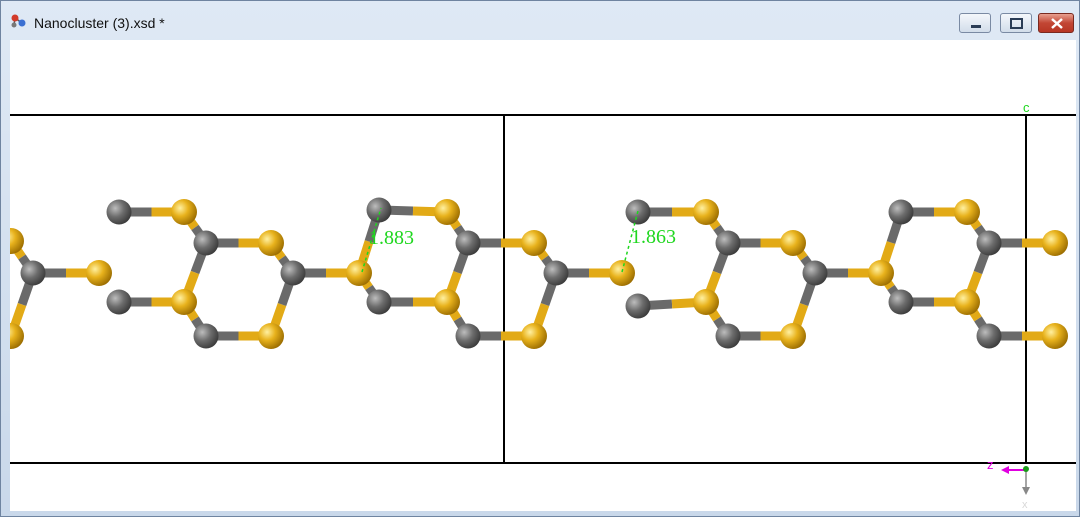 The height and width of the screenshot is (517, 1080). I want to click on maximize-button, so click(1016, 23).